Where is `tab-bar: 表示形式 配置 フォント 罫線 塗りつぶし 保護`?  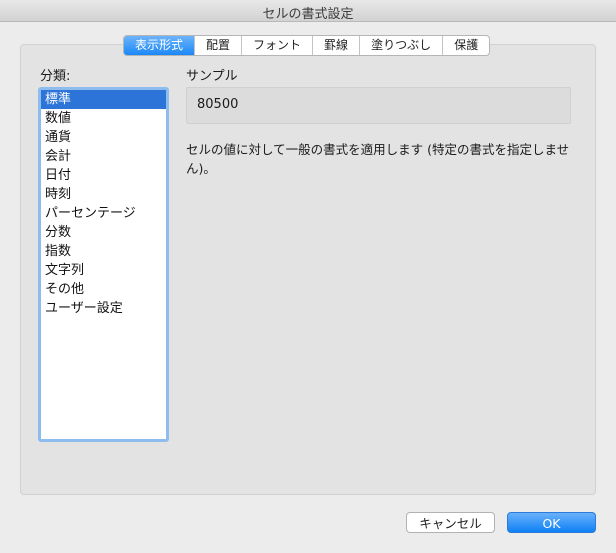 tab-bar: 表示形式 配置 フォント 罫線 塗りつぶし 保護 is located at coordinates (307, 45).